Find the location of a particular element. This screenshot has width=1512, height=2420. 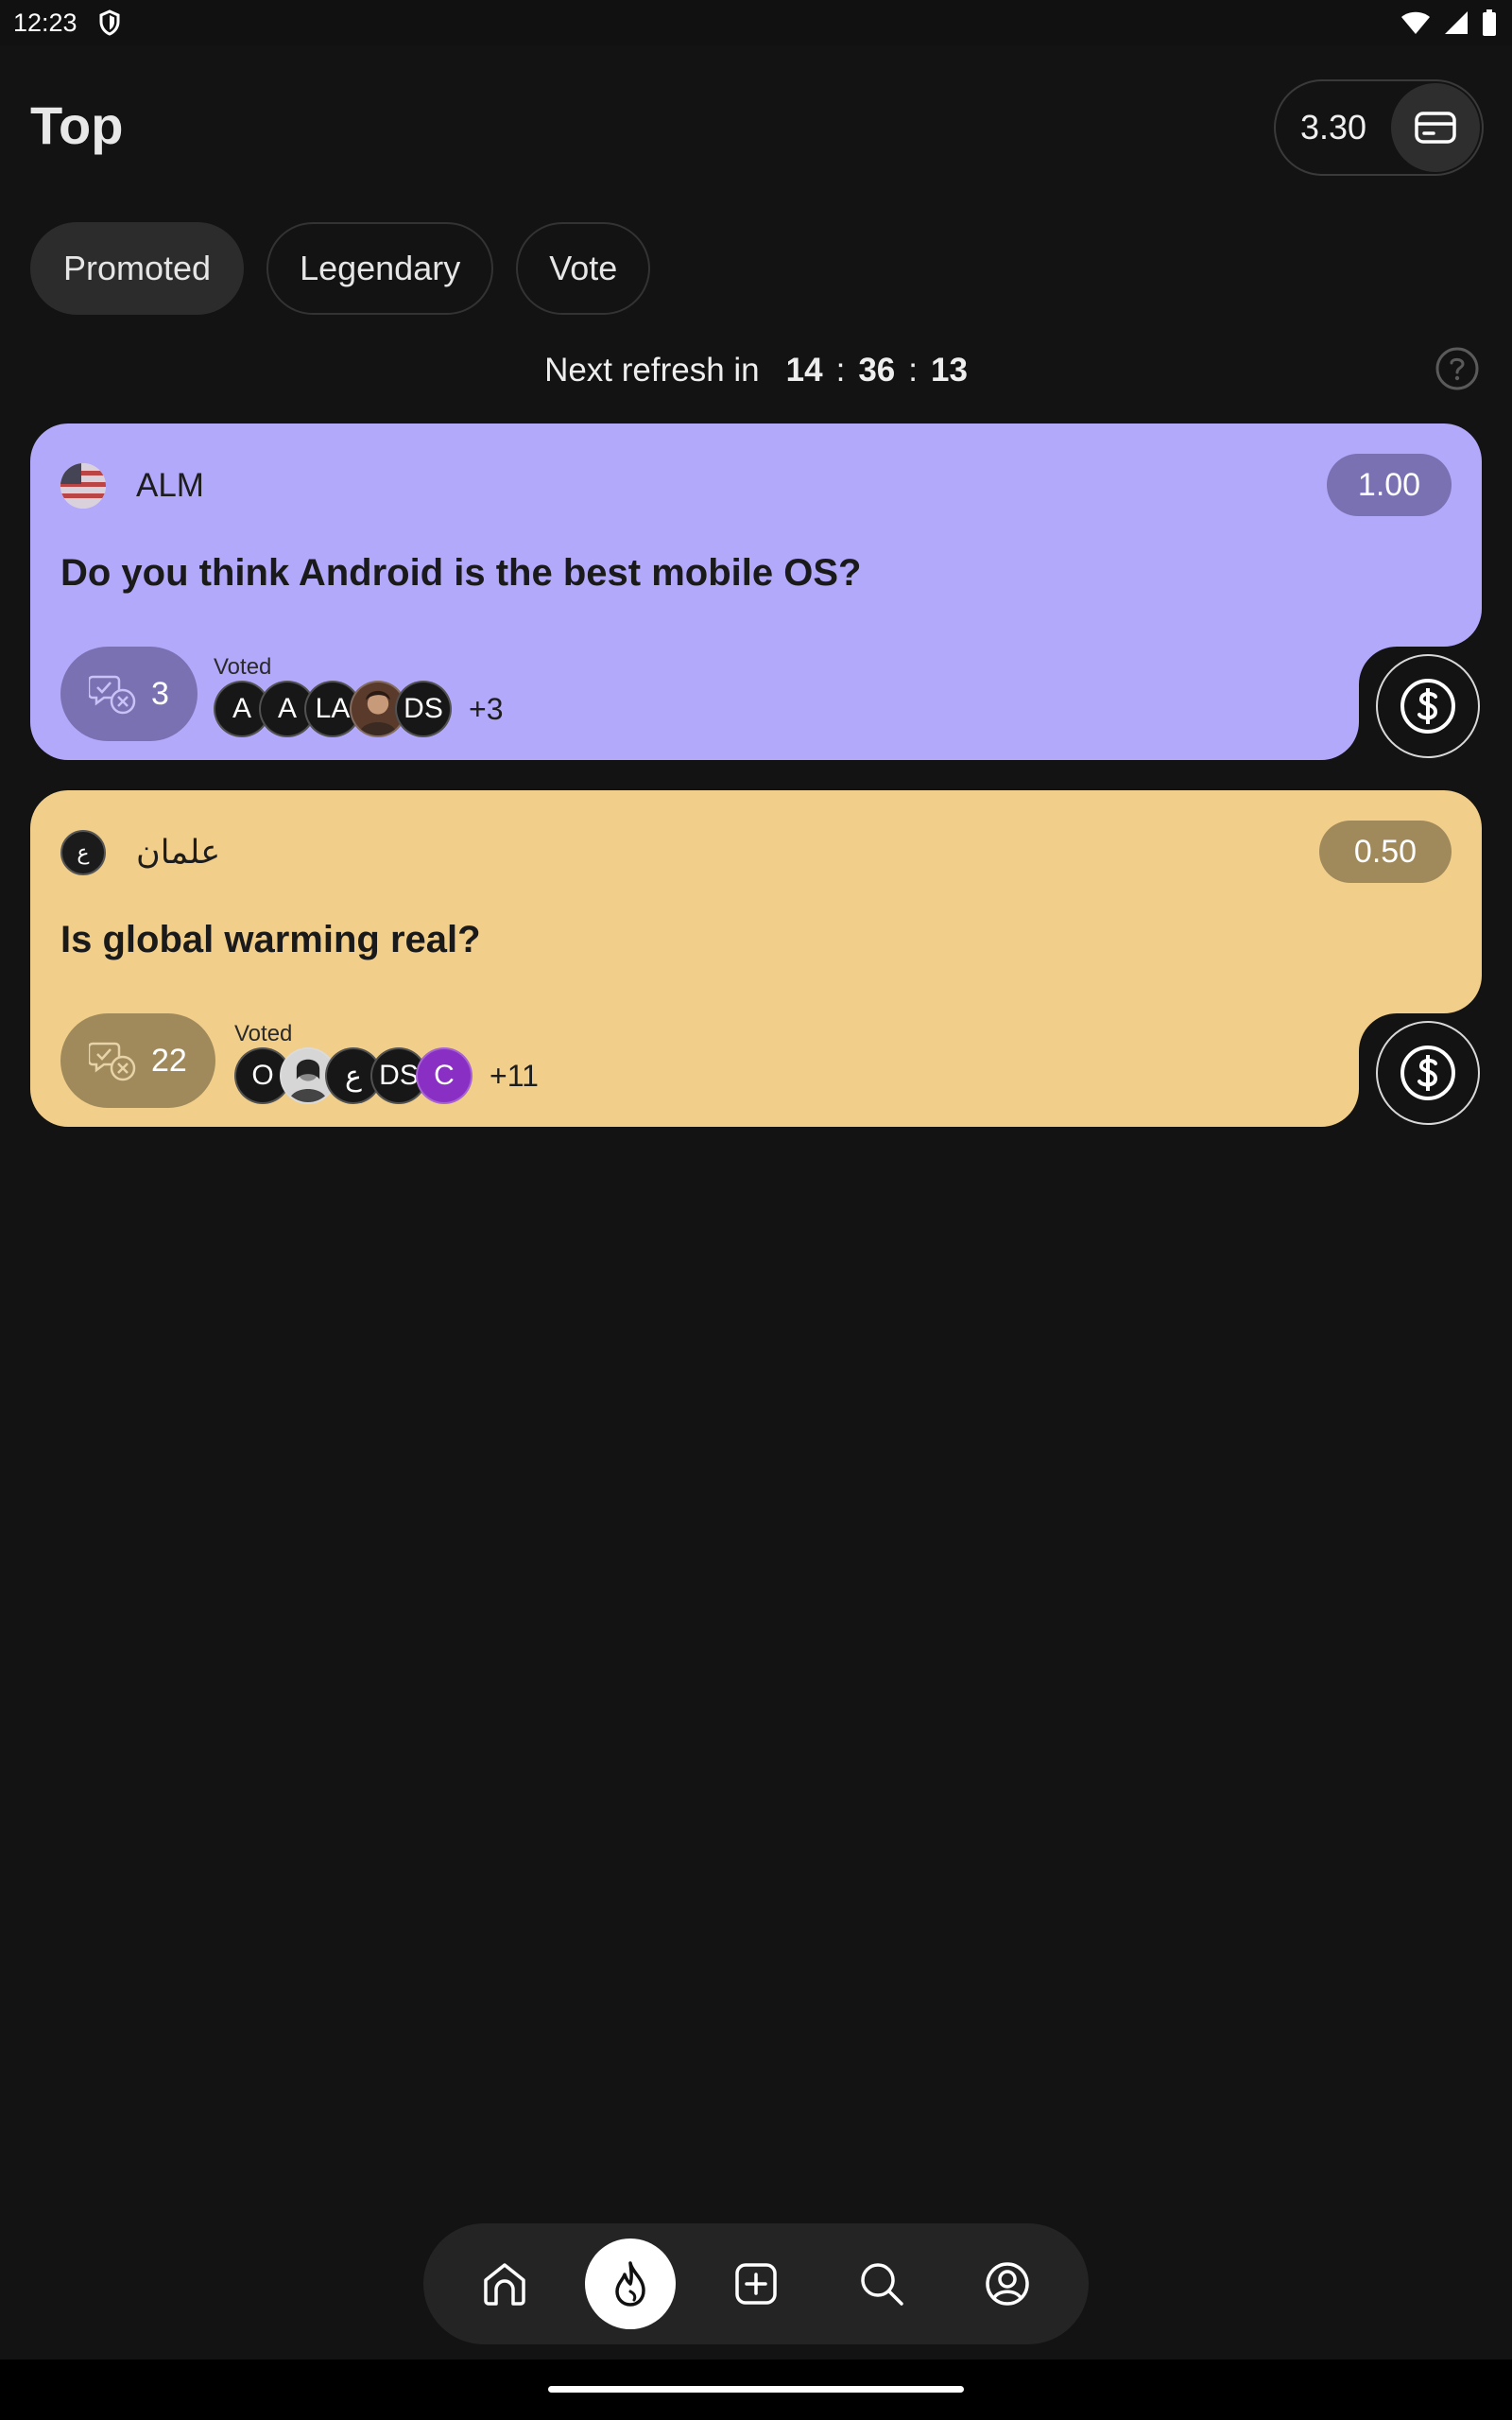

home-icon is located at coordinates (505, 2284).